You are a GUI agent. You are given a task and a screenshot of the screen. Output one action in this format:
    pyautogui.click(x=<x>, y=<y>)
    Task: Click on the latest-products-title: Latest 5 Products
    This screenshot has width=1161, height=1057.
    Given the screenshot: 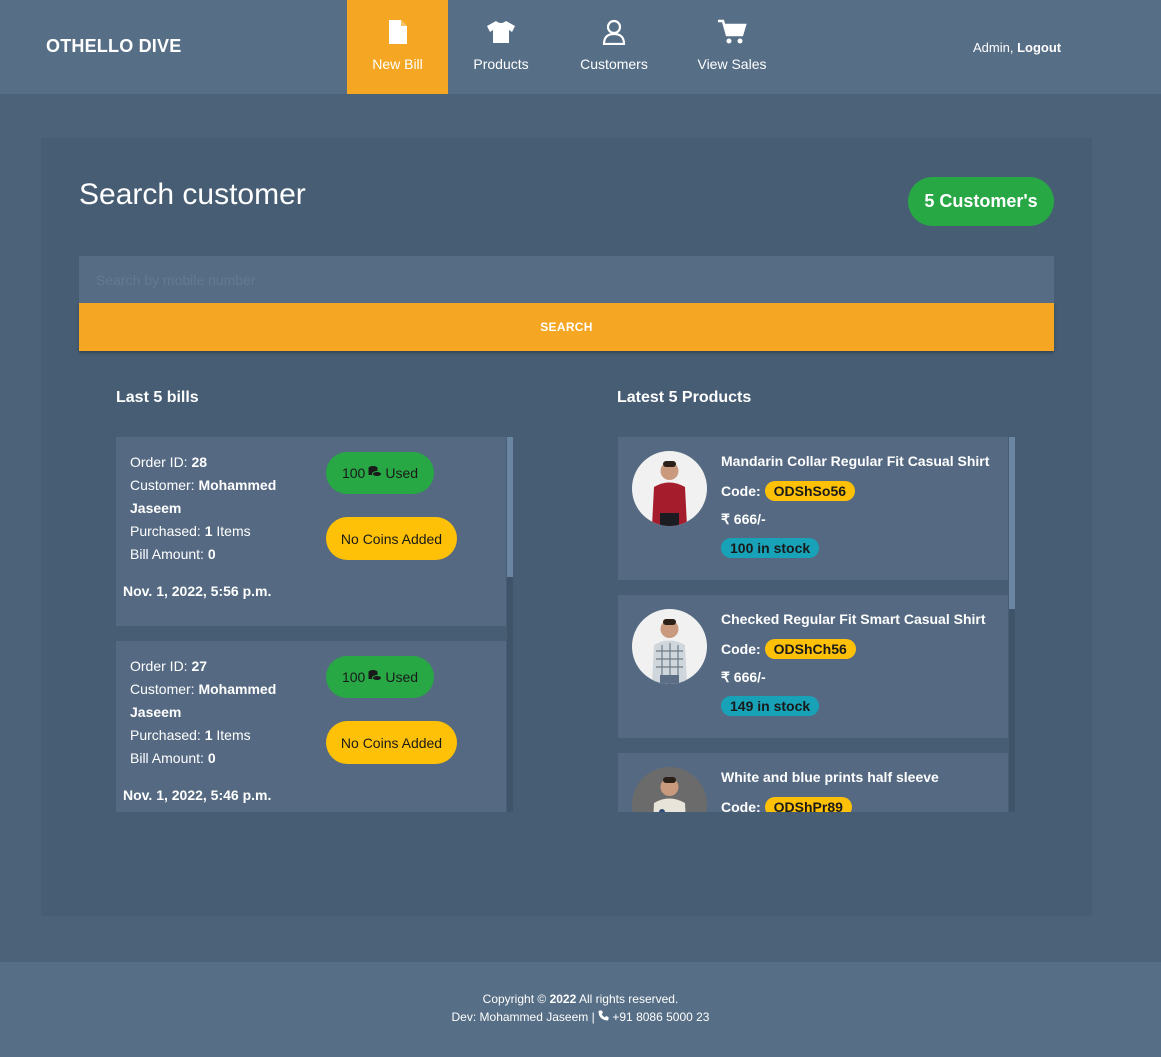 What is the action you would take?
    pyautogui.click(x=684, y=397)
    